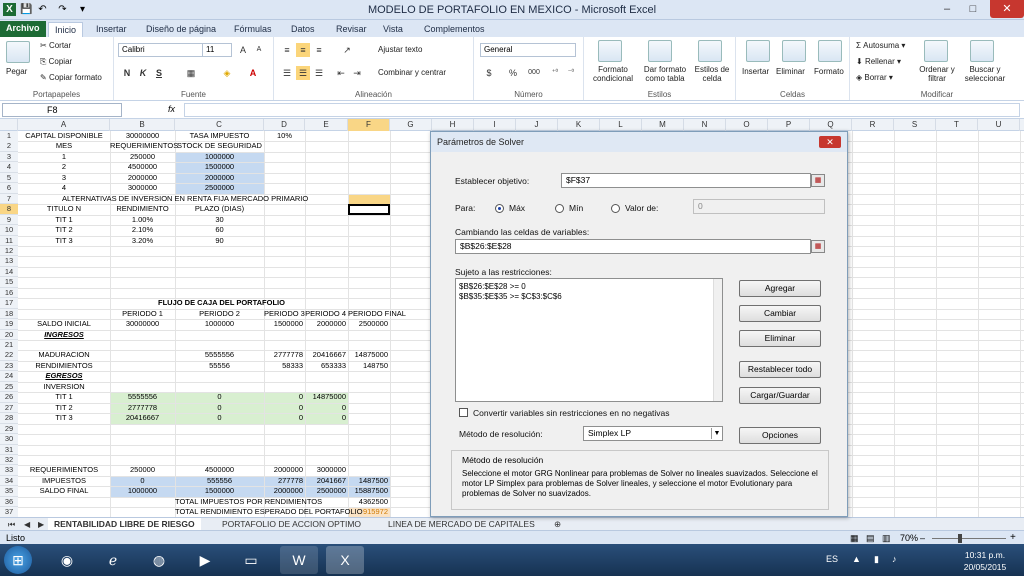 This screenshot has width=1024, height=576. What do you see at coordinates (9, 272) in the screenshot?
I see `row-header: 14` at bounding box center [9, 272].